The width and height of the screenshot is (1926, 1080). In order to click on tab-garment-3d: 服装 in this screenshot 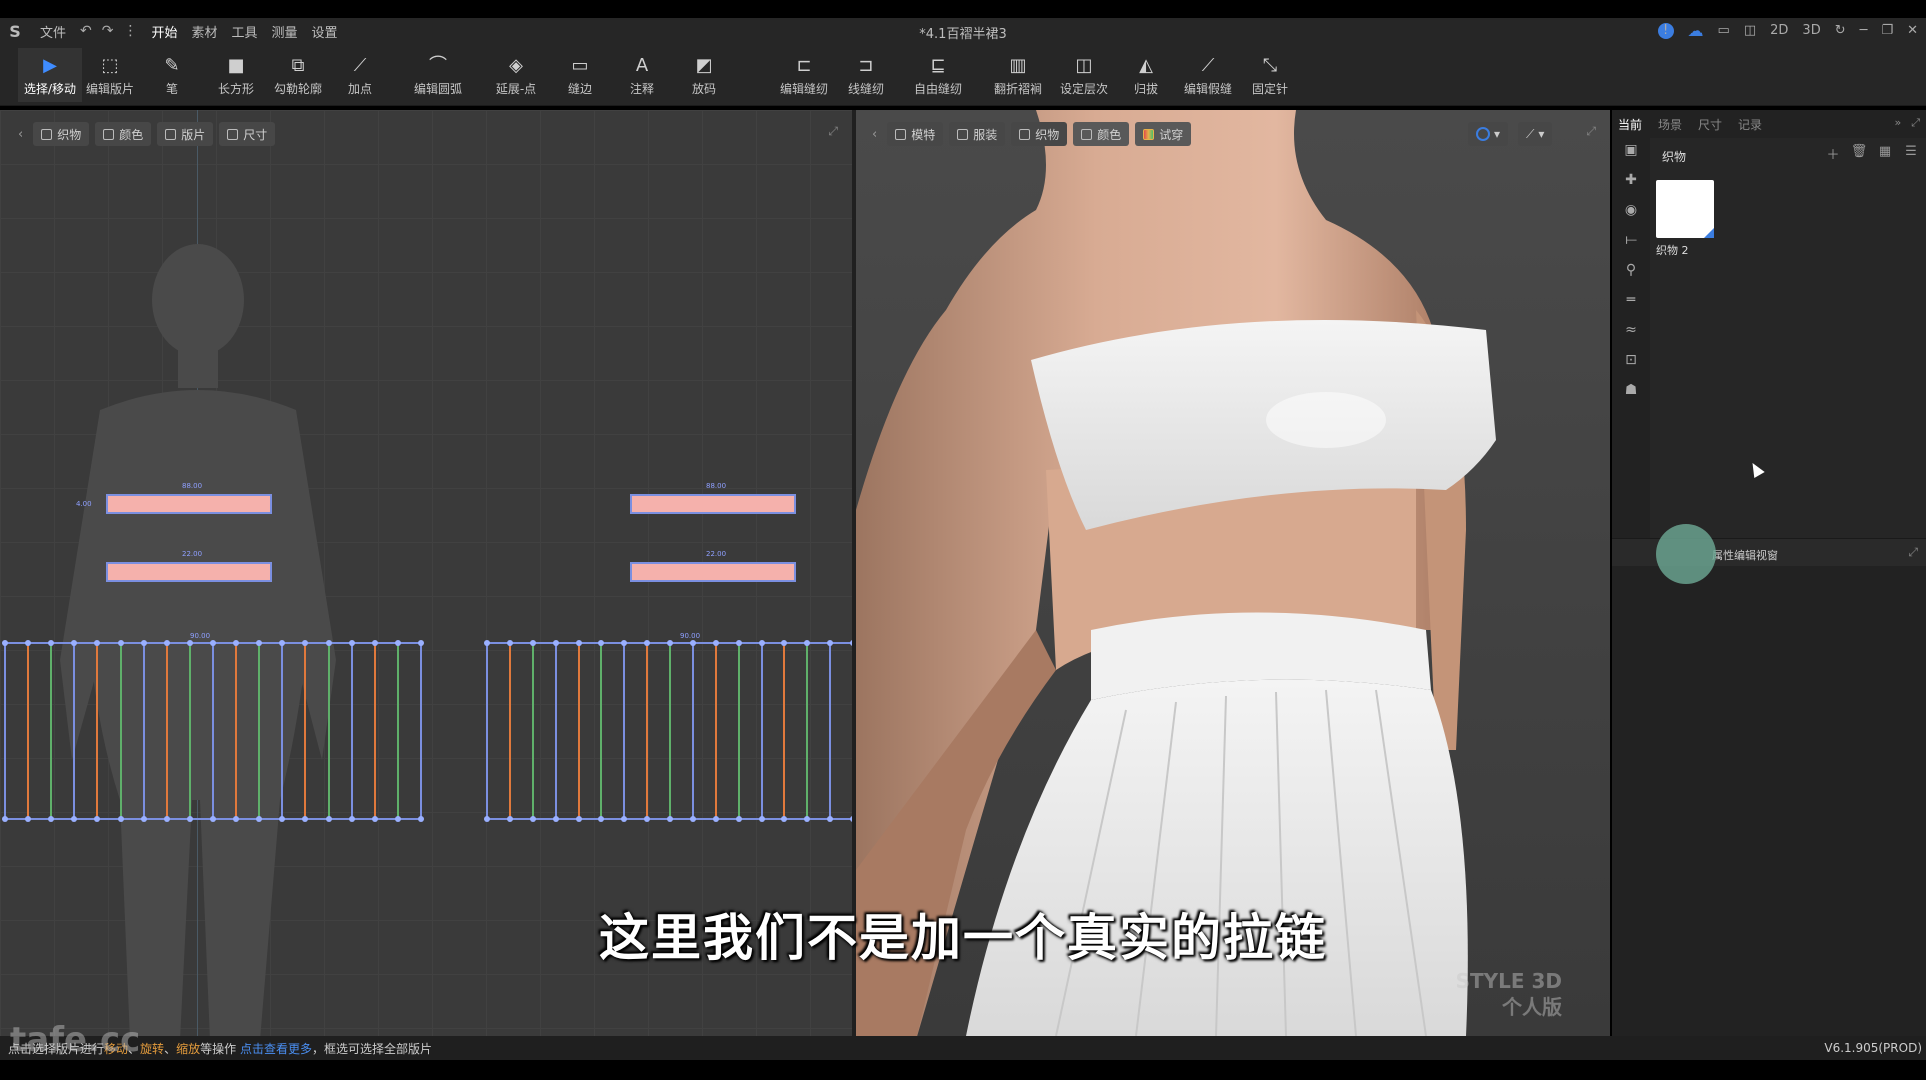, I will do `click(977, 134)`.